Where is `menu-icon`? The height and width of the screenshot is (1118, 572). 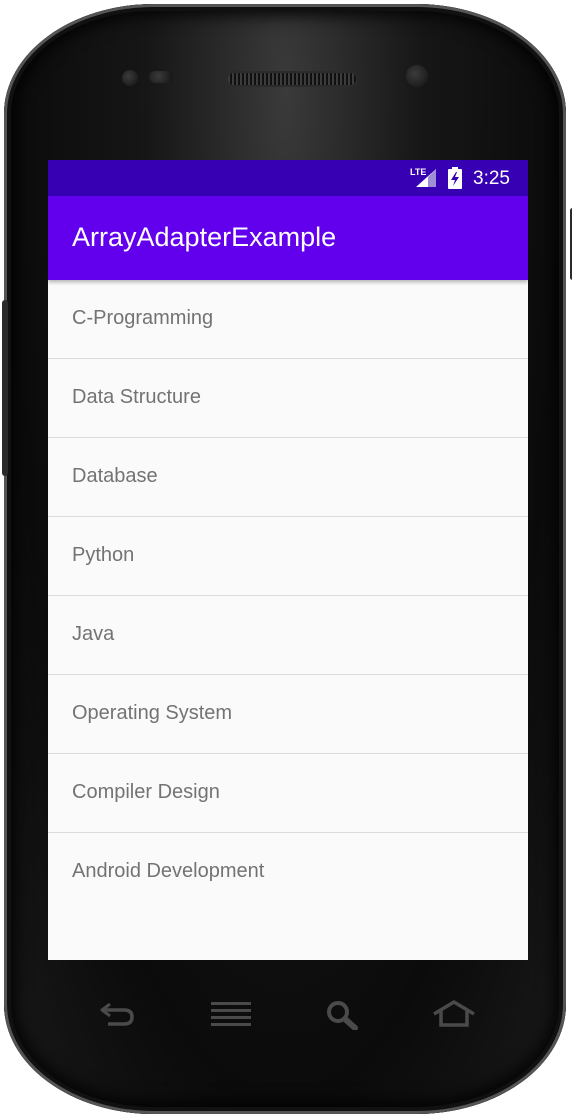 menu-icon is located at coordinates (231, 1014).